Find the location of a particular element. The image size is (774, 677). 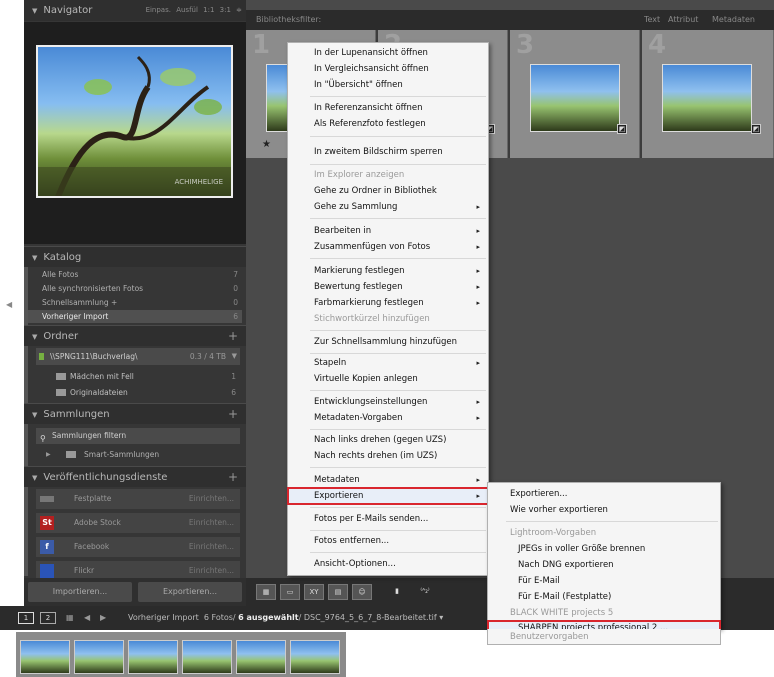

dropdown-icon: ▼ is located at coordinates (234, 356).